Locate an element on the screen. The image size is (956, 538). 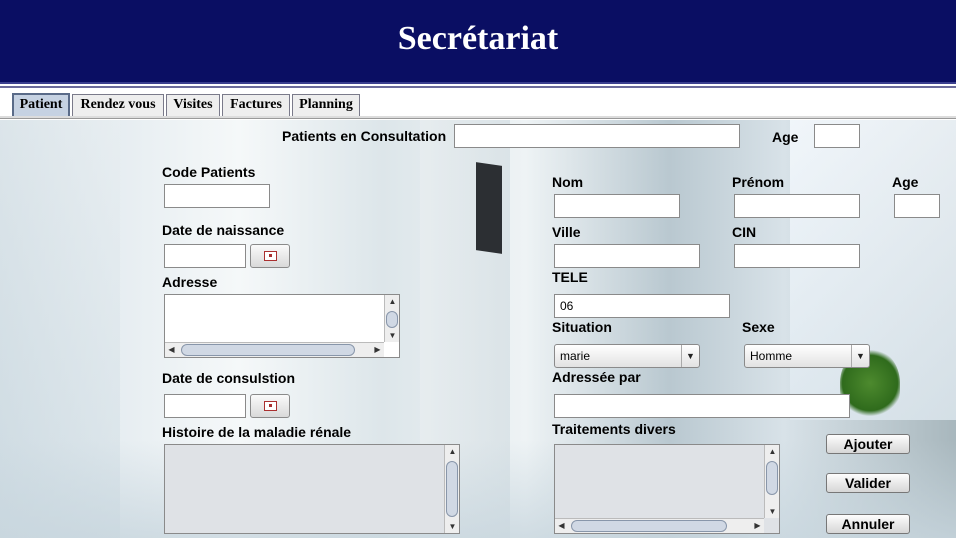
date-consultation-calendar-button is located at coordinates (270, 406).